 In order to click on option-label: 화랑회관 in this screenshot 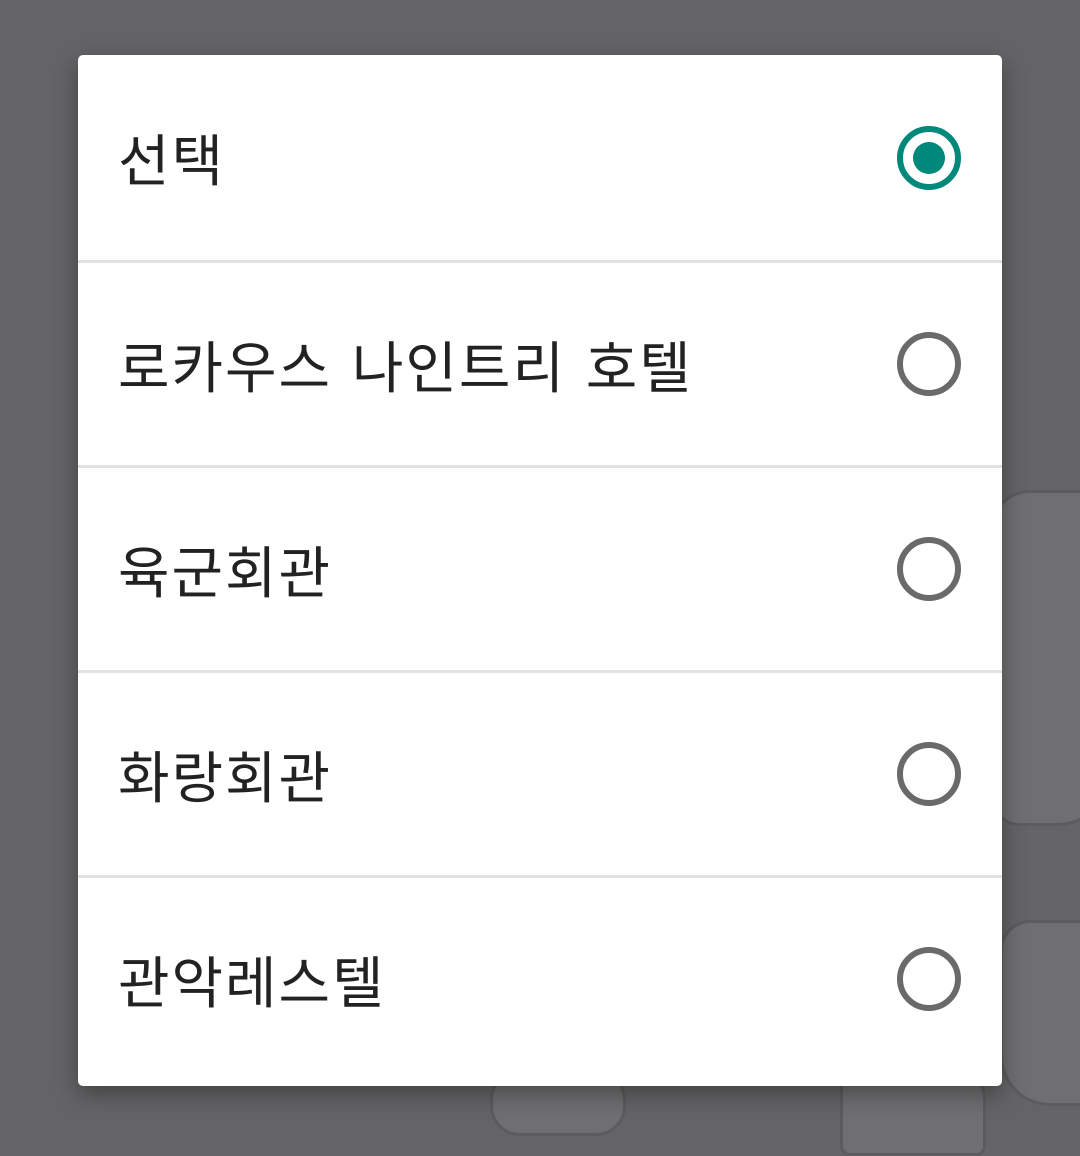, I will do `click(225, 779)`.